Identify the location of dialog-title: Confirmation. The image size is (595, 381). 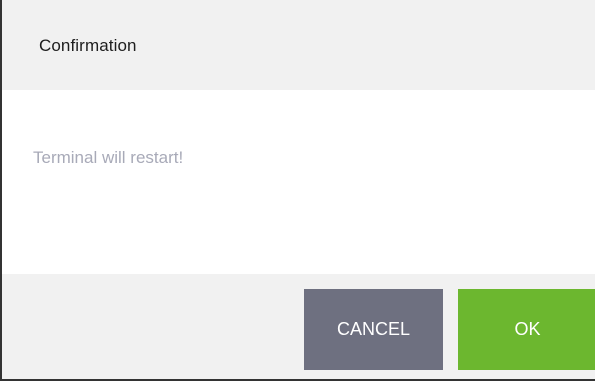
(88, 45).